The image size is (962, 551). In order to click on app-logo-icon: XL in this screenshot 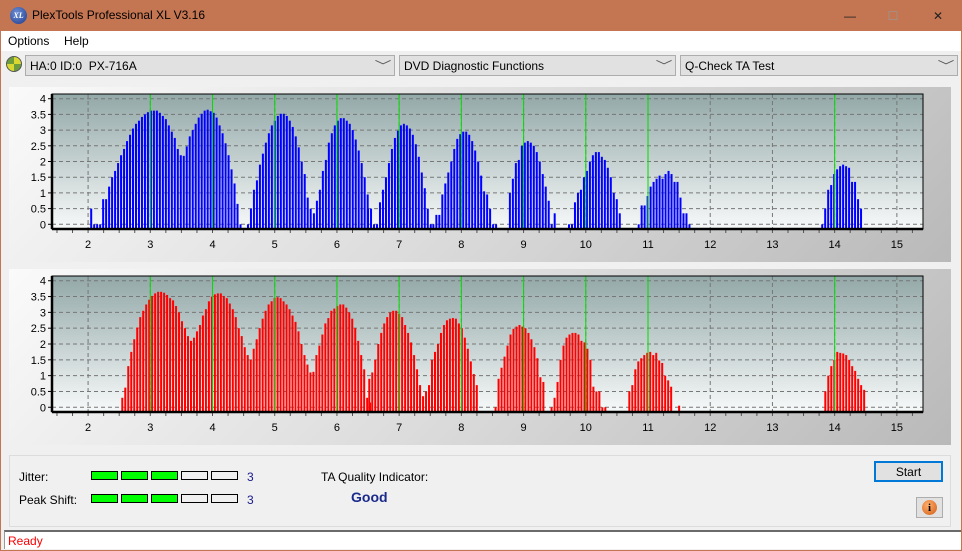, I will do `click(18, 15)`.